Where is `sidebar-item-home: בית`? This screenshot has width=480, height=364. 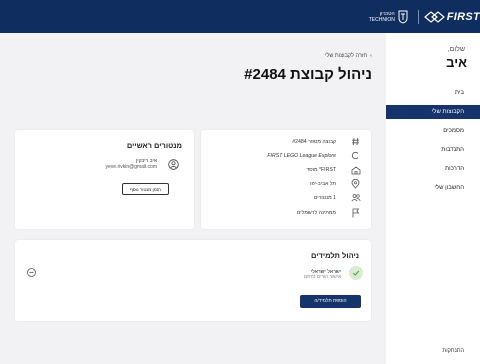 sidebar-item-home: בית is located at coordinates (433, 93).